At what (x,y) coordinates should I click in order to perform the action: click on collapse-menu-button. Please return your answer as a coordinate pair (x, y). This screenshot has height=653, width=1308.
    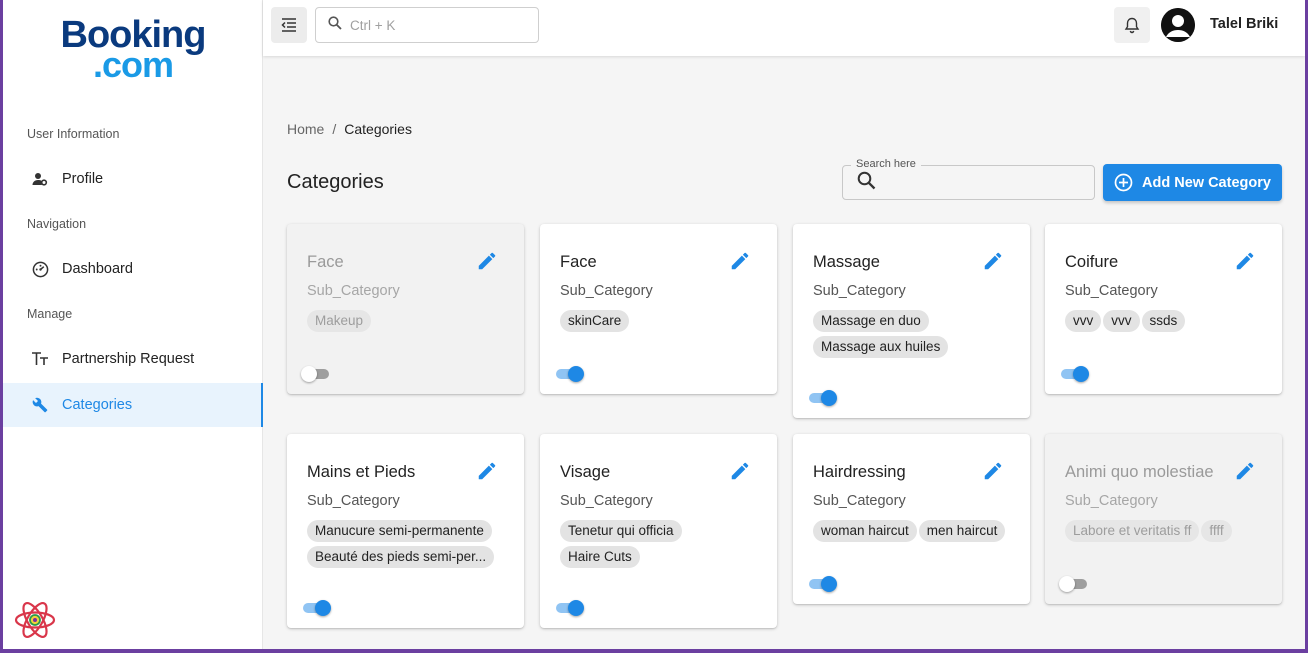
    Looking at the image, I should click on (289, 25).